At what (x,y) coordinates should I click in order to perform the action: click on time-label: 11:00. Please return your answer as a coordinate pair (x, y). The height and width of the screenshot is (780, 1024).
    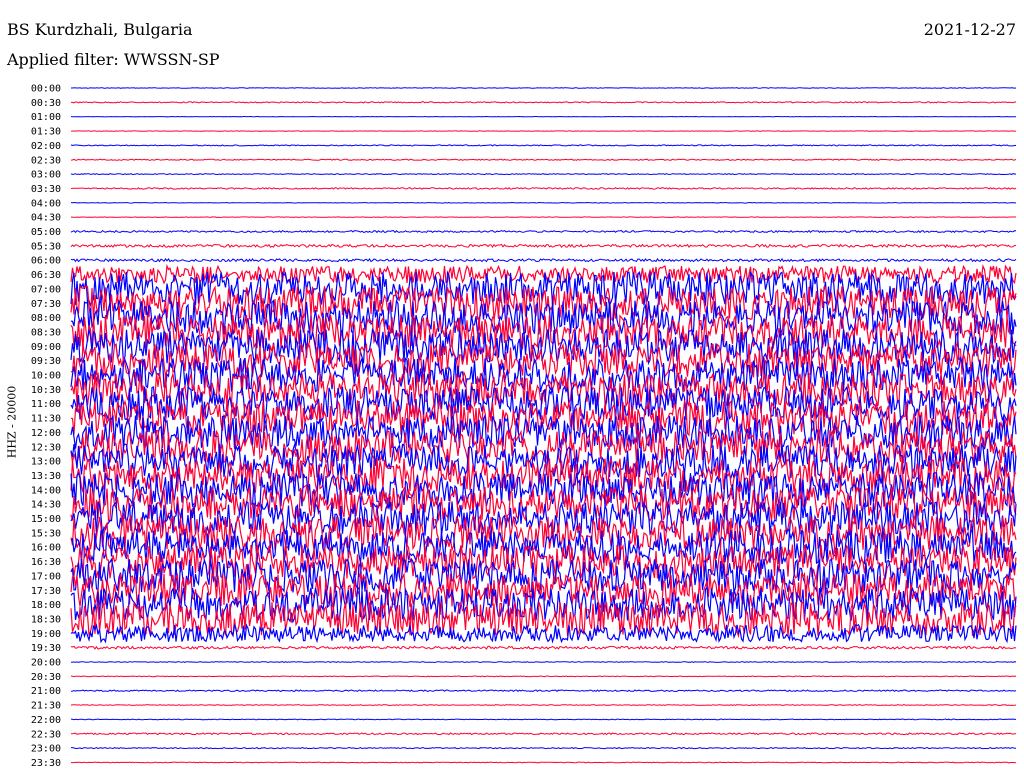
    Looking at the image, I should click on (46, 404).